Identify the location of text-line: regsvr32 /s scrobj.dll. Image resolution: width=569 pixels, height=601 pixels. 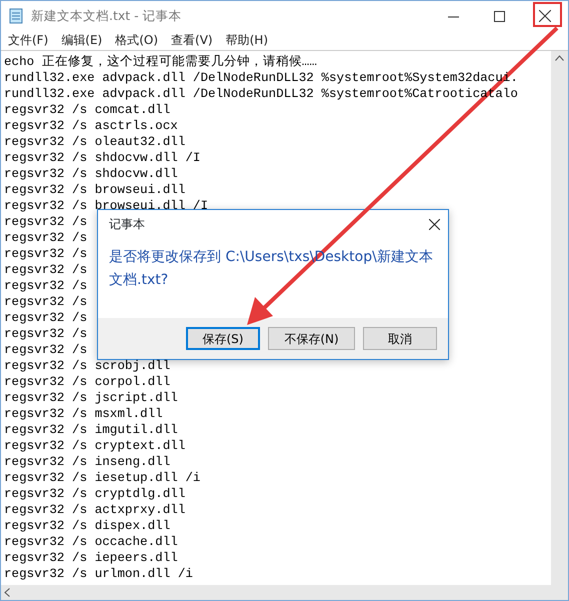
(87, 366).